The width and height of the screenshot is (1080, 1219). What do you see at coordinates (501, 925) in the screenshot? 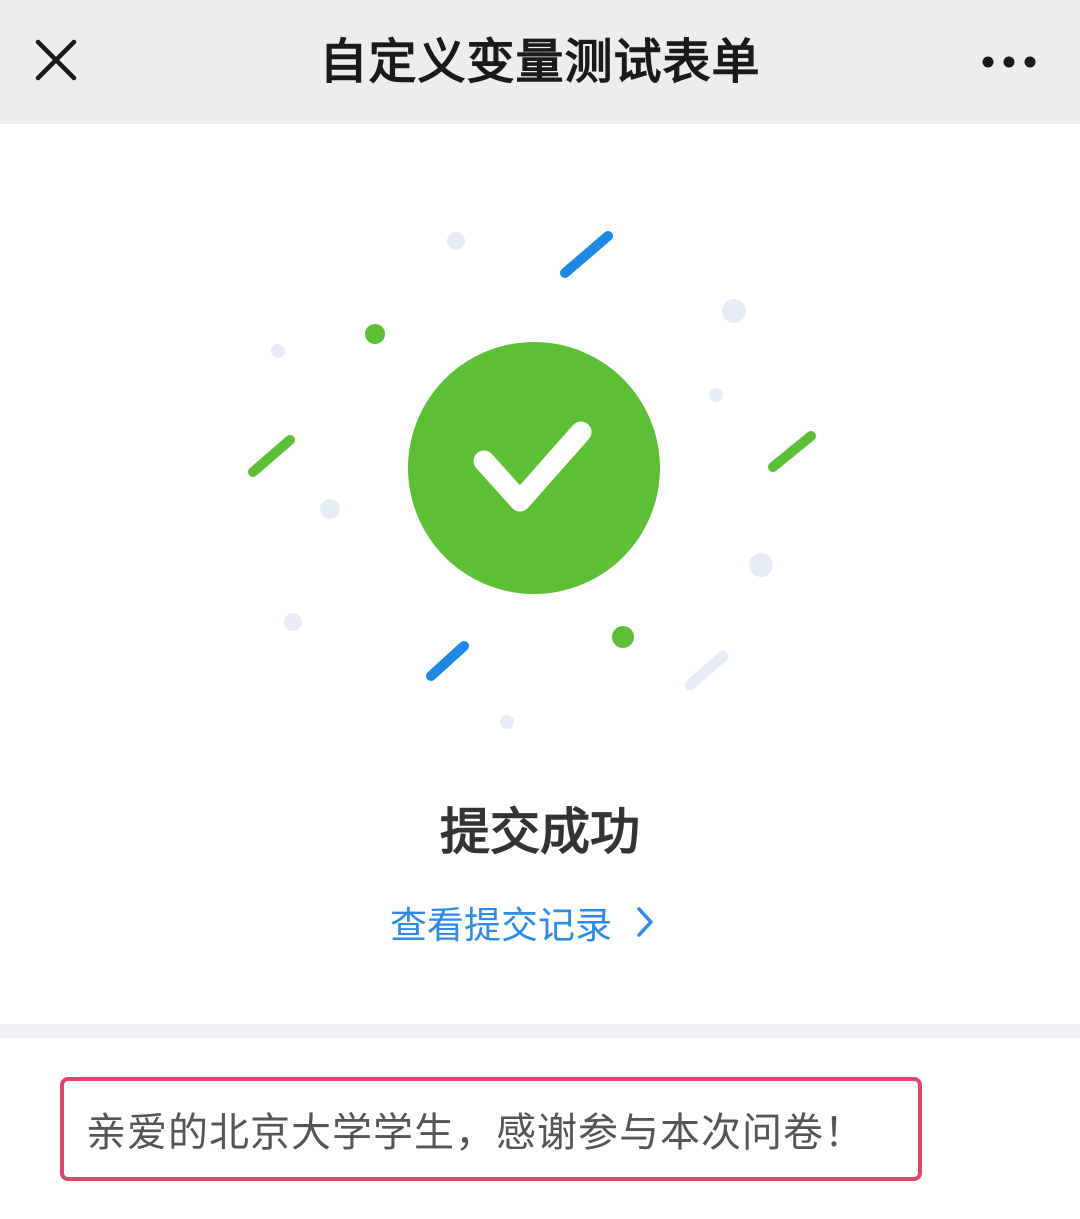
I see `view-records-label: 查看提交记录` at bounding box center [501, 925].